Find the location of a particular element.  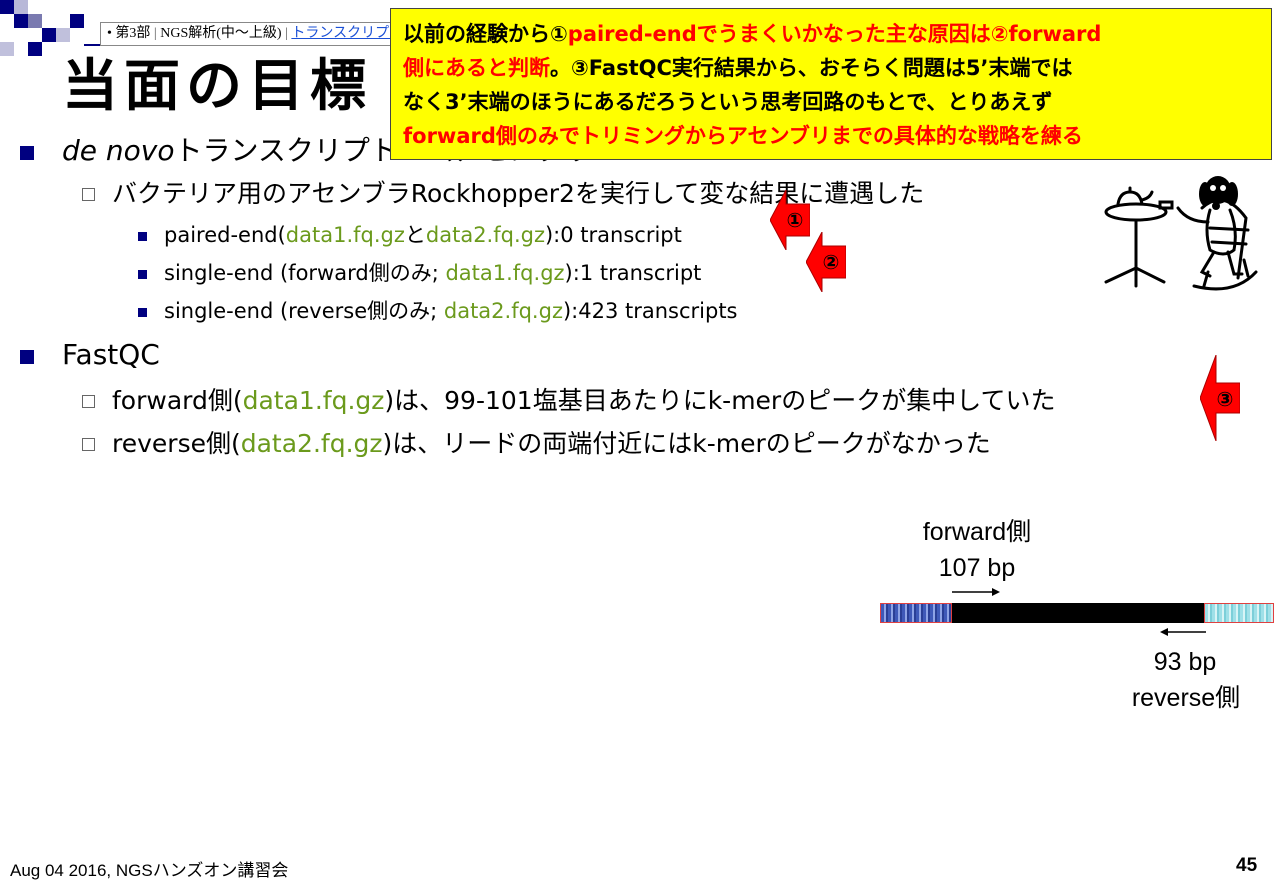

breadcrumb: • 第3部 | NGS解析(中～上級) | トランスクリプトーム解析 is located at coordinates (250, 34).